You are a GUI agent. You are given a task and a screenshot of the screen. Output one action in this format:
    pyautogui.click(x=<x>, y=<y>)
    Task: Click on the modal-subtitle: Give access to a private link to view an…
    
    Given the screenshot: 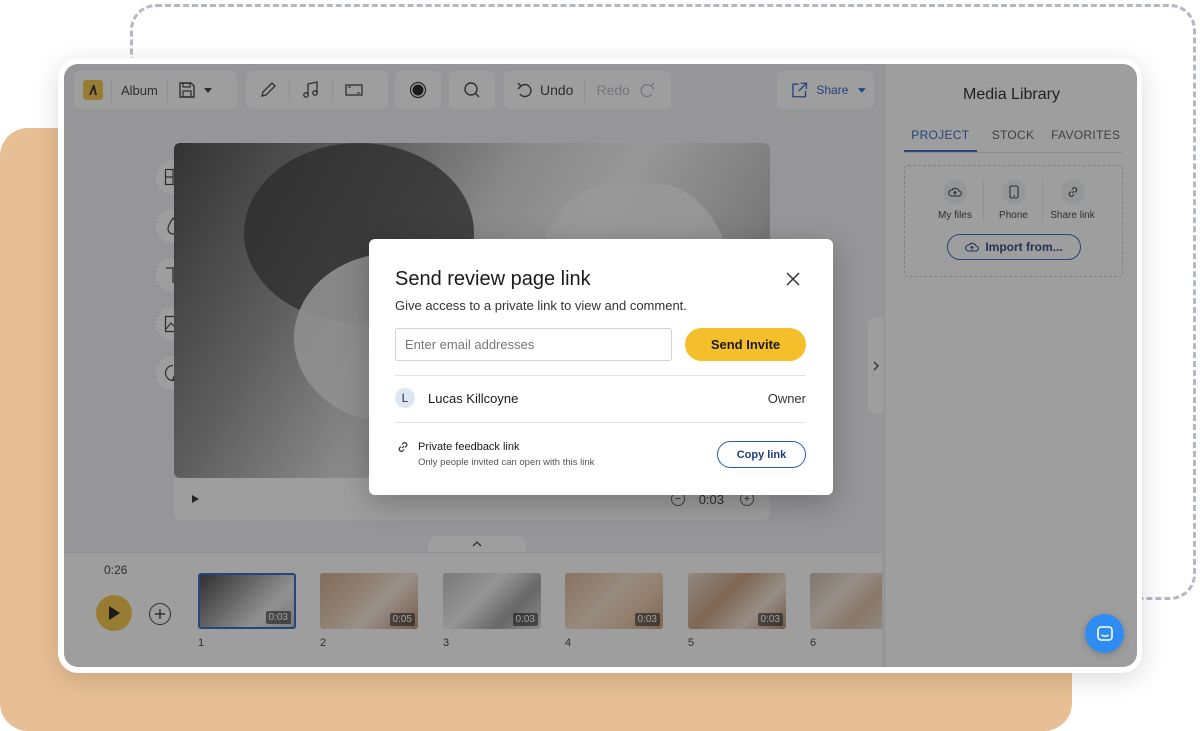 What is the action you would take?
    pyautogui.click(x=541, y=305)
    